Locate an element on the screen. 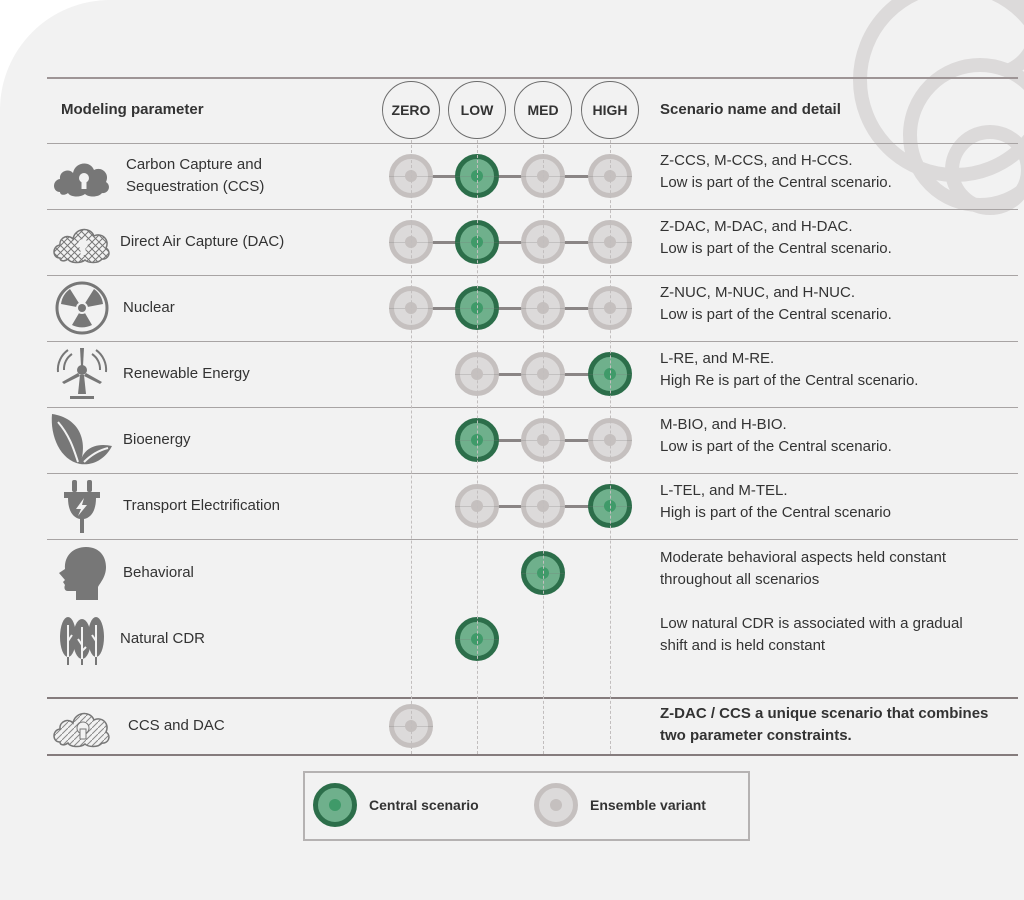  parameter-label: Renewable Energy is located at coordinates (186, 374).